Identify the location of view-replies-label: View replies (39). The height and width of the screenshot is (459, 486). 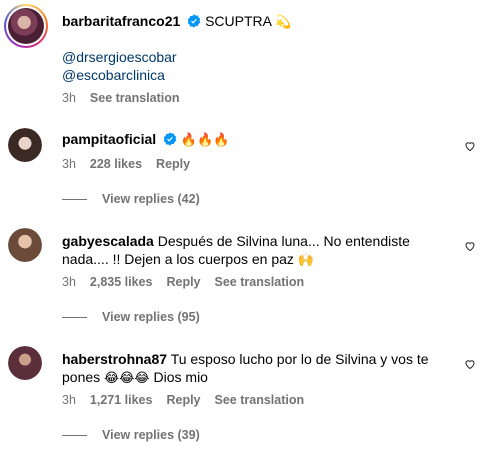
(151, 435).